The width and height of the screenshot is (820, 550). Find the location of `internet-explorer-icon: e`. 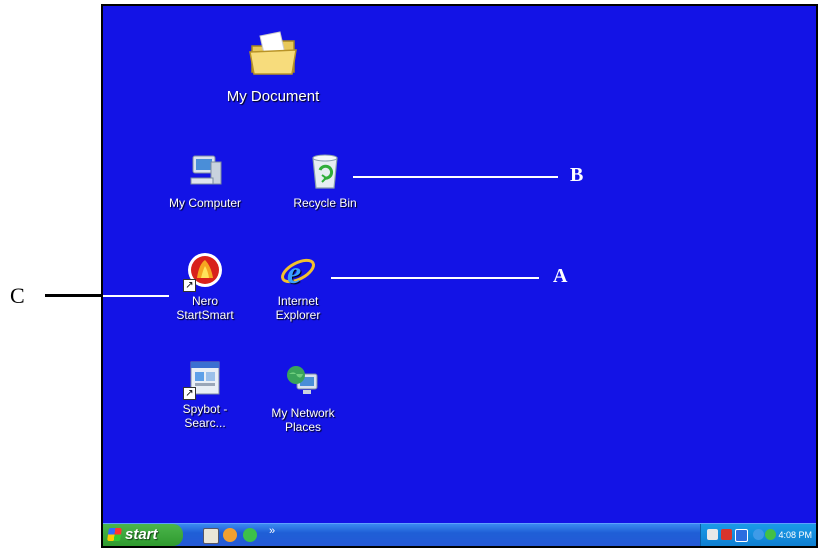

internet-explorer-icon: e is located at coordinates (298, 270).